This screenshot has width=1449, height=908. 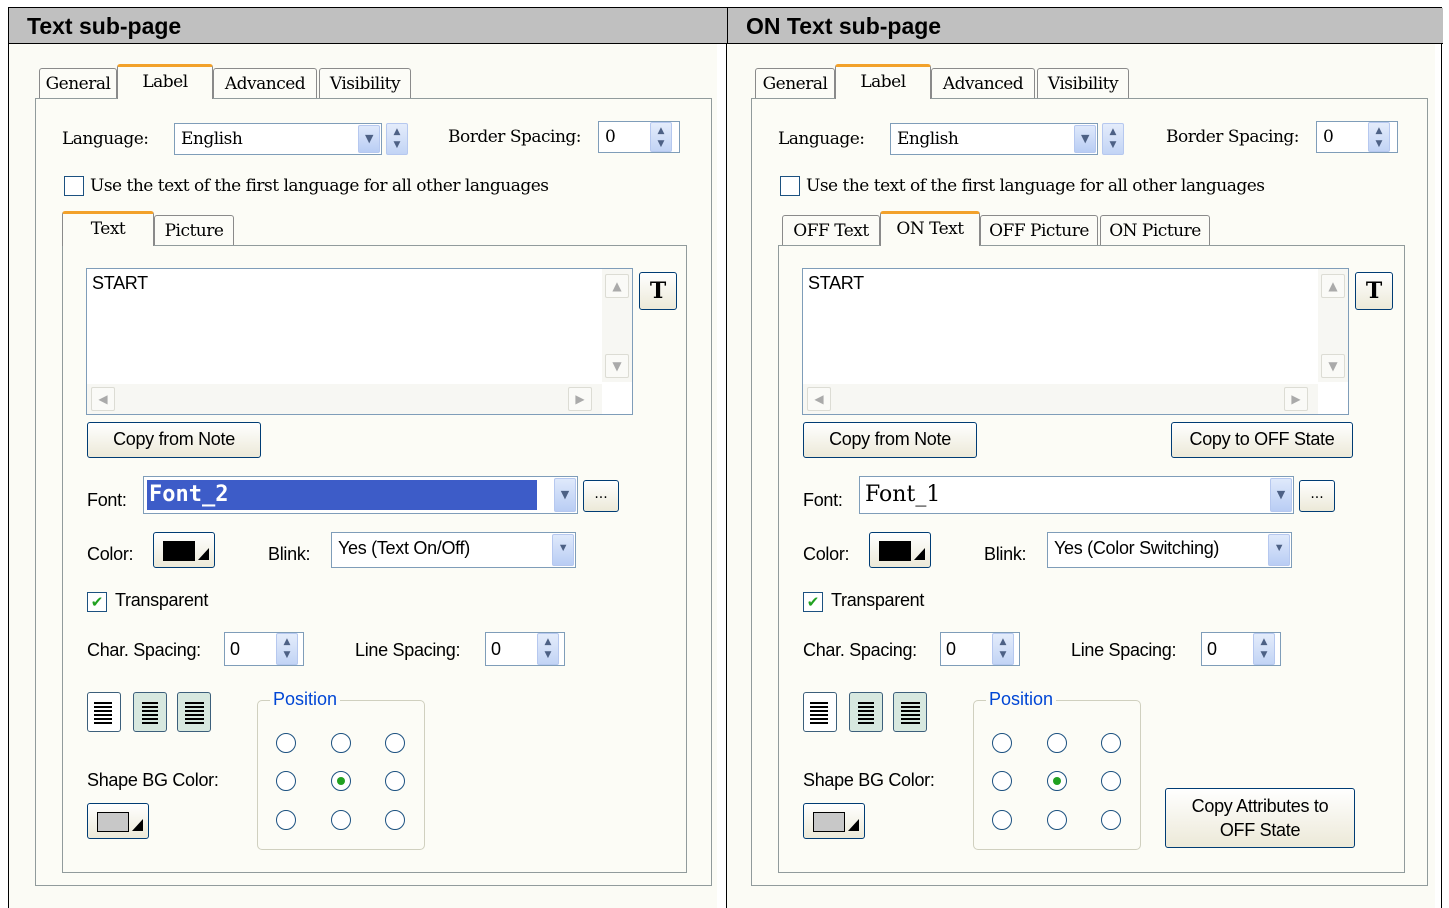 I want to click on font-select: Font_1 ▼, so click(x=1076, y=495).